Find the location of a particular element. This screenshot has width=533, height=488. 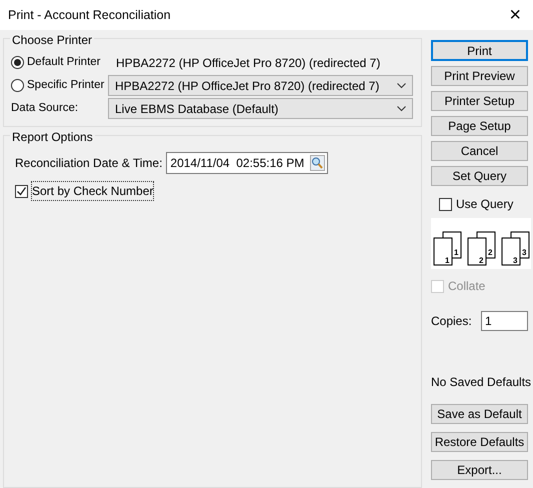

radio-label: Default Printer is located at coordinates (64, 62).